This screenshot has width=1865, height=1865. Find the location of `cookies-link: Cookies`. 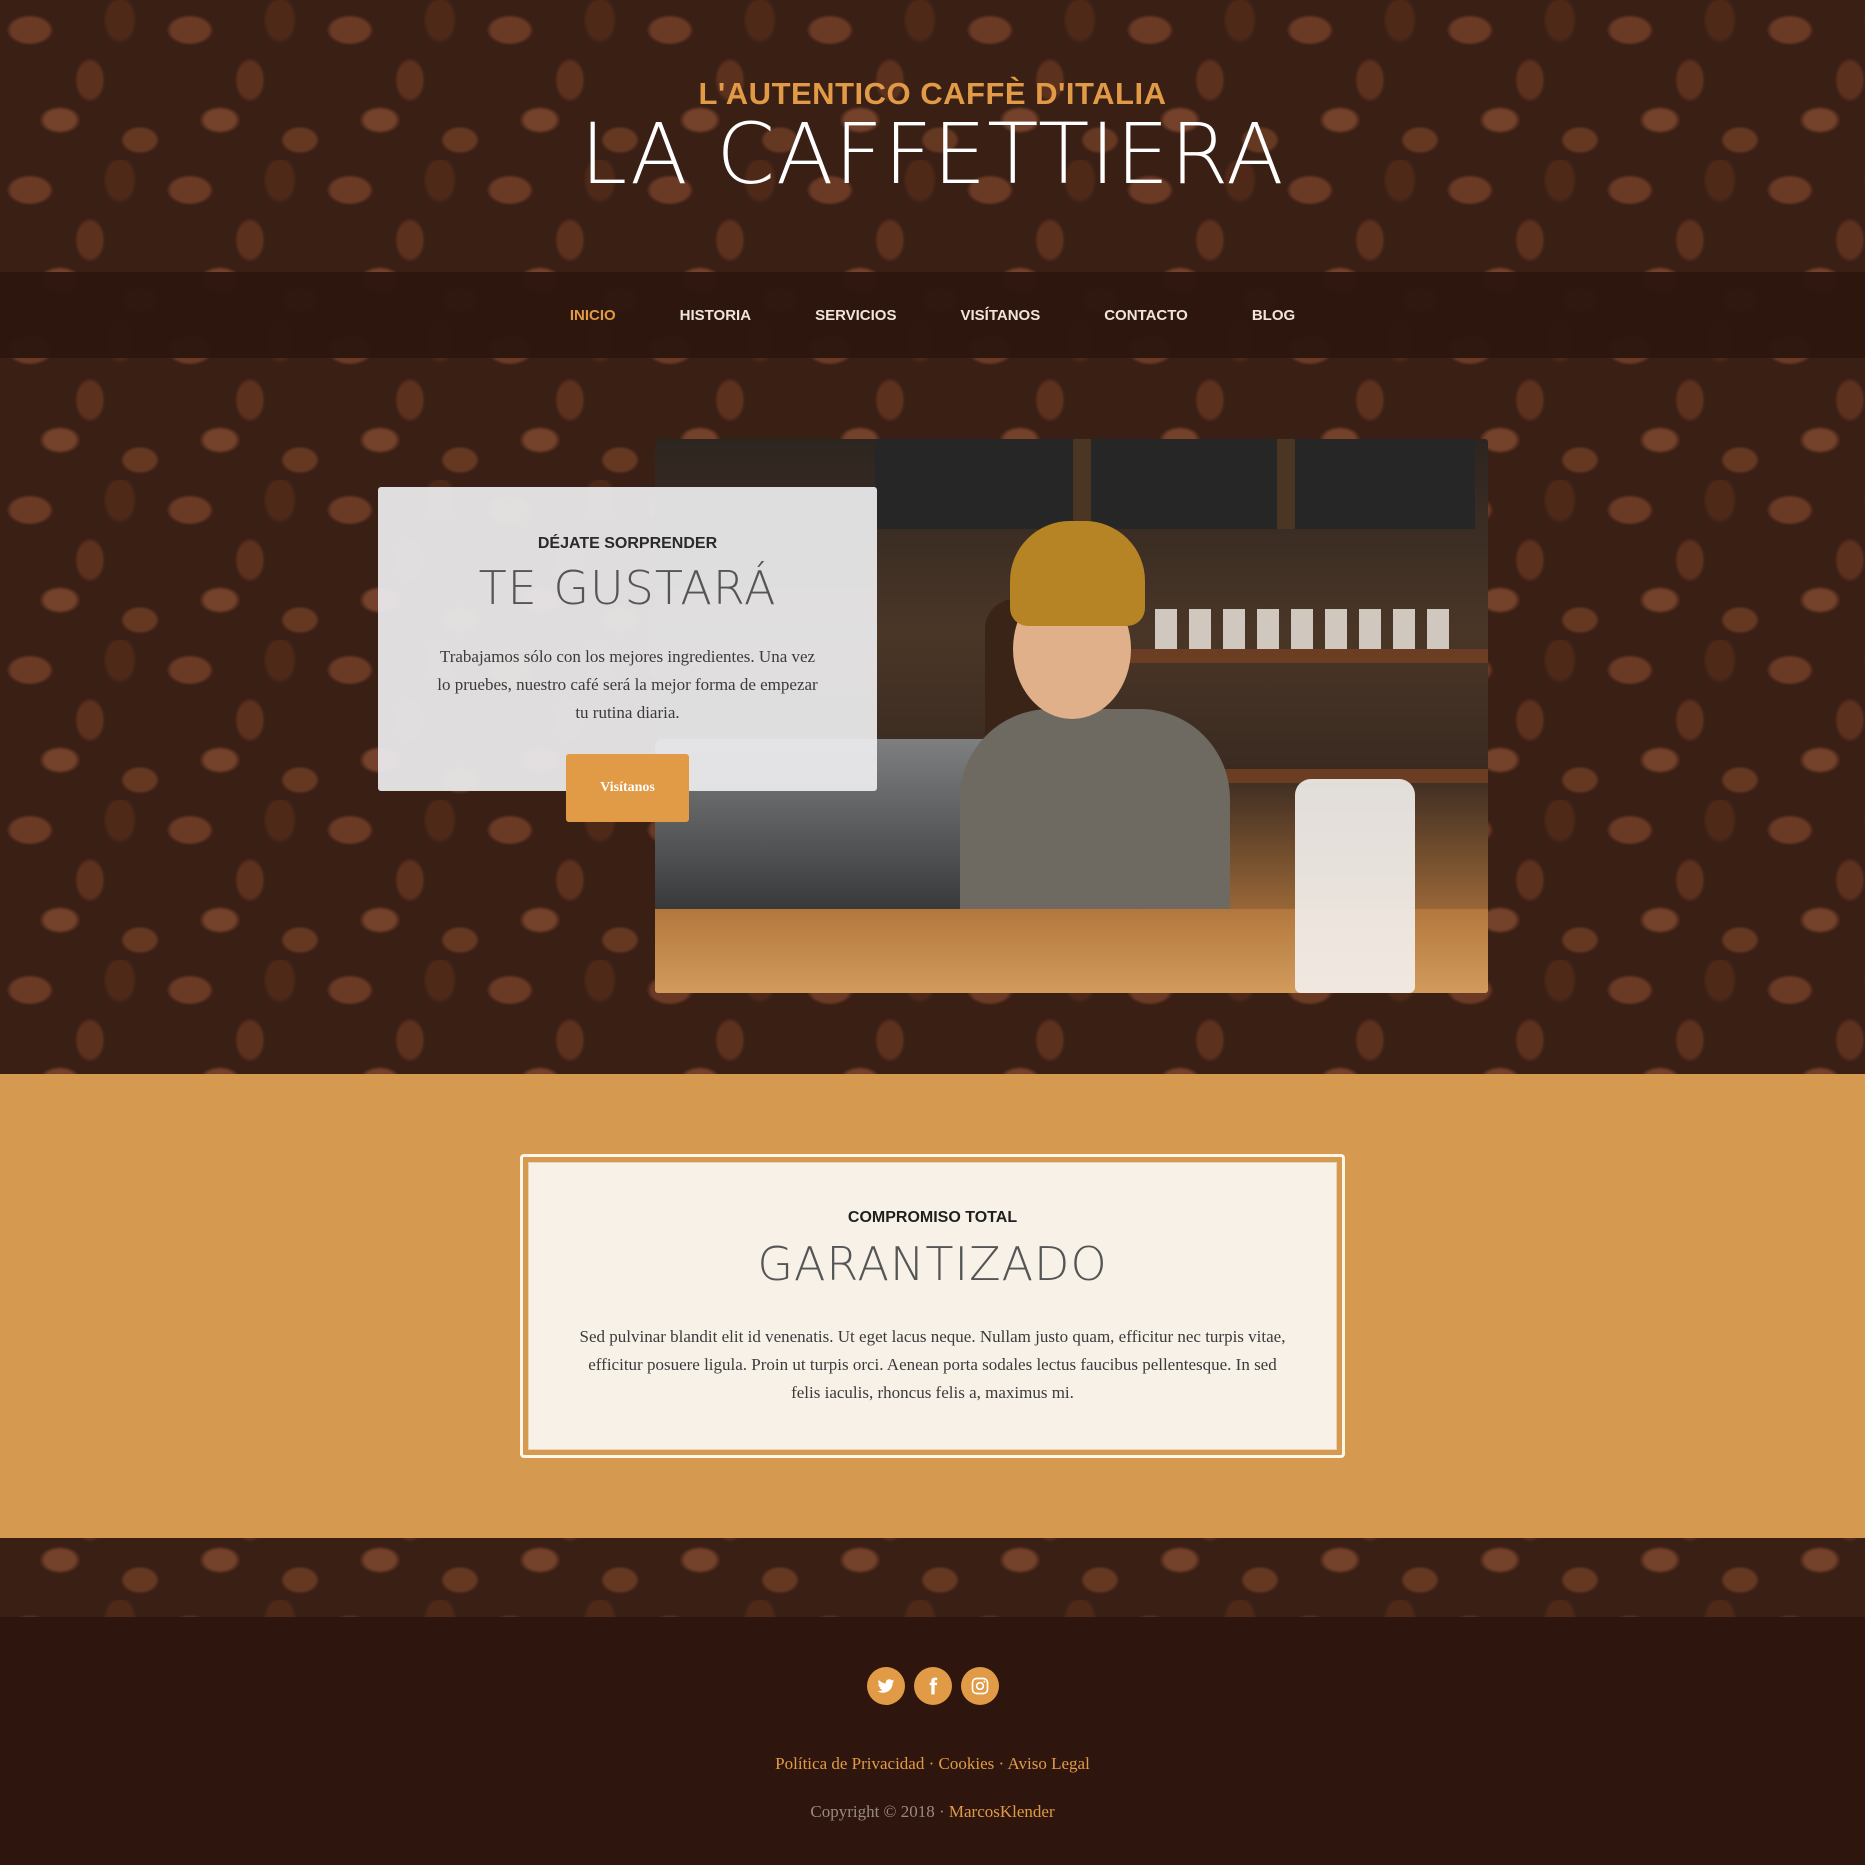

cookies-link: Cookies is located at coordinates (967, 1763).